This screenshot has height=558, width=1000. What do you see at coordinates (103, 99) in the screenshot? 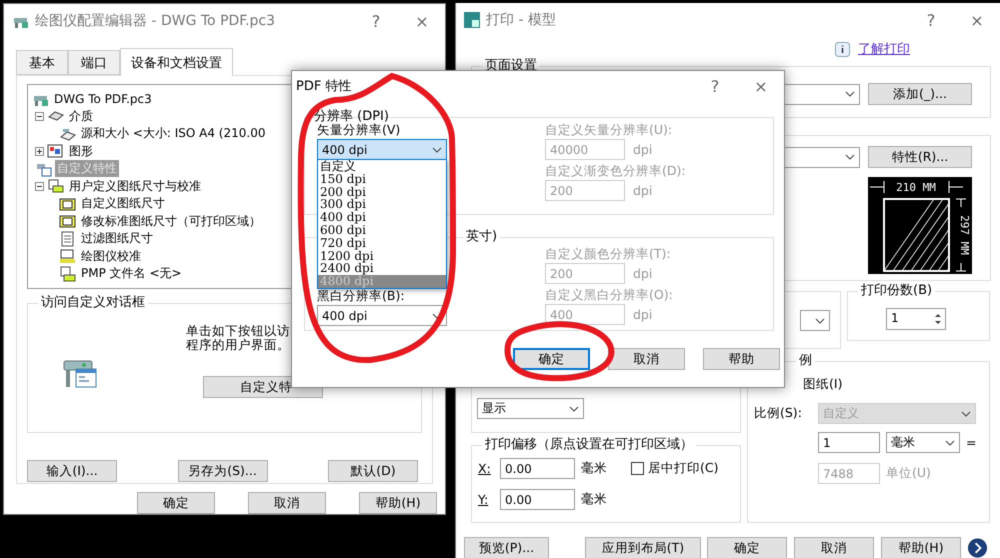
I see `tree-item: DWG To PDF.pc3` at bounding box center [103, 99].